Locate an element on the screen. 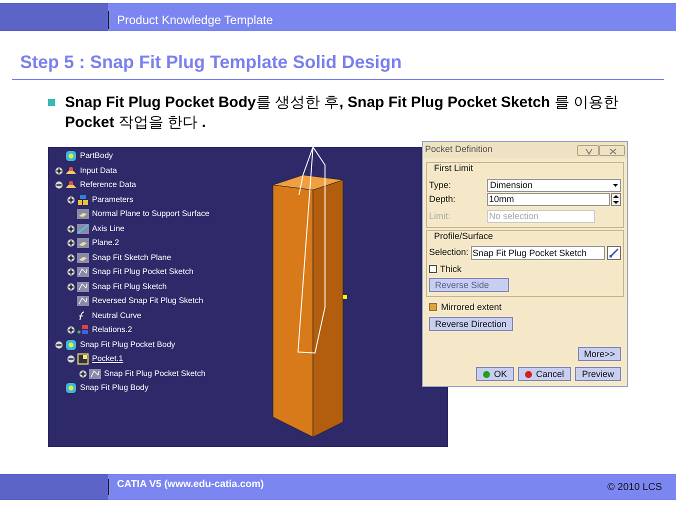 This screenshot has width=676, height=506. selection-field: Snap Fit Plug Pocket Sketch is located at coordinates (537, 253).